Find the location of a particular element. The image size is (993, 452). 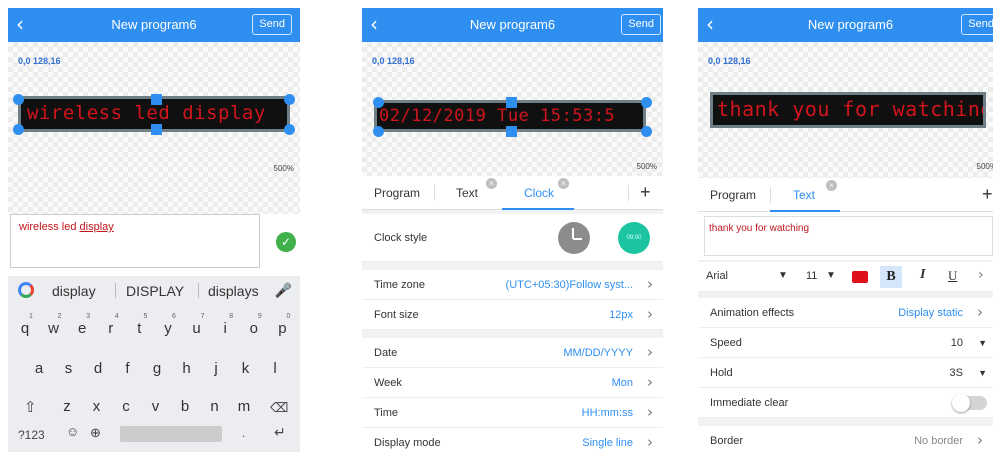

led-preview-area: thank you for watching is located at coordinates (848, 110).